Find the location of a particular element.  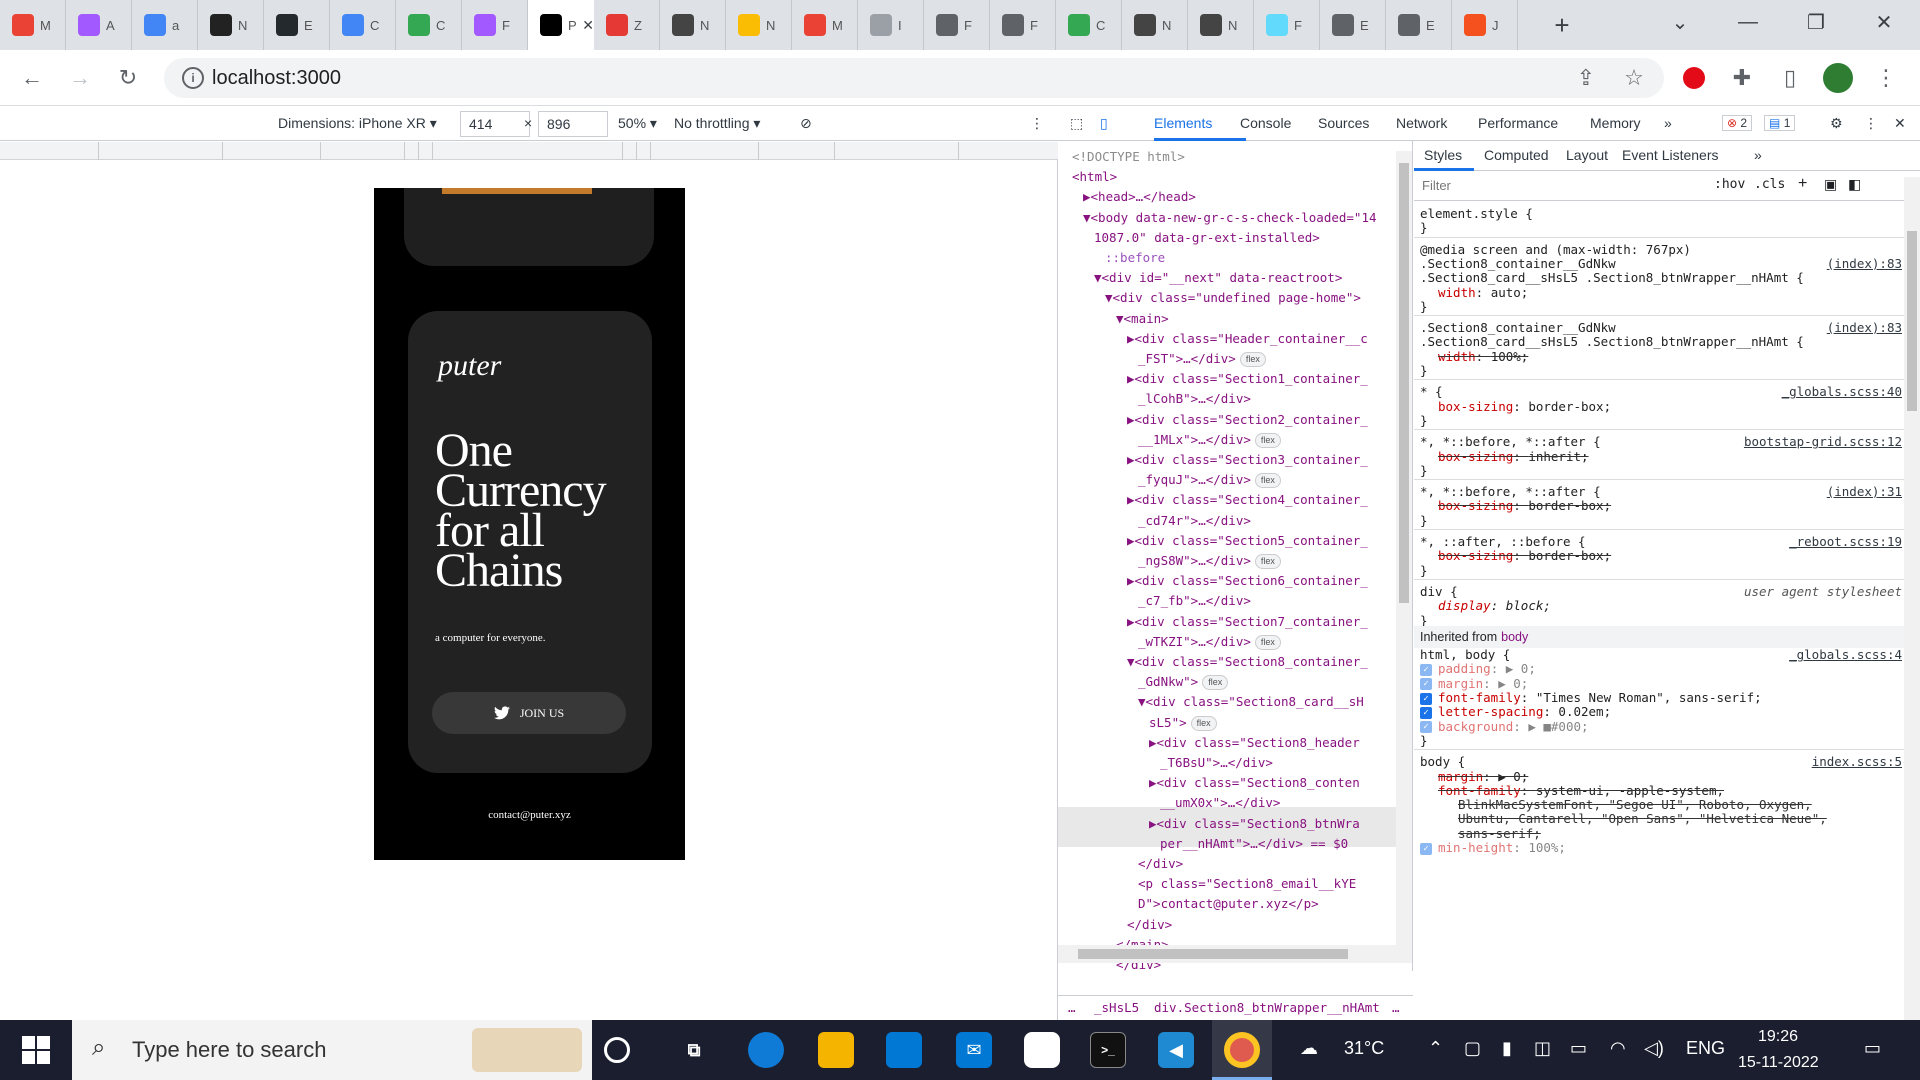

dom-node-line: ▶<div class="Section8_btnWra is located at coordinates (1254, 824).